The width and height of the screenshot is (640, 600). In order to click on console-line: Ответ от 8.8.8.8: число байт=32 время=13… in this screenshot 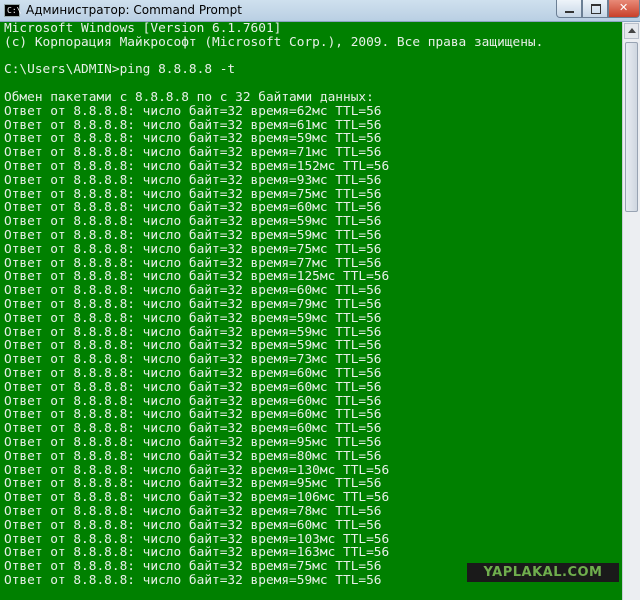, I will do `click(197, 470)`.